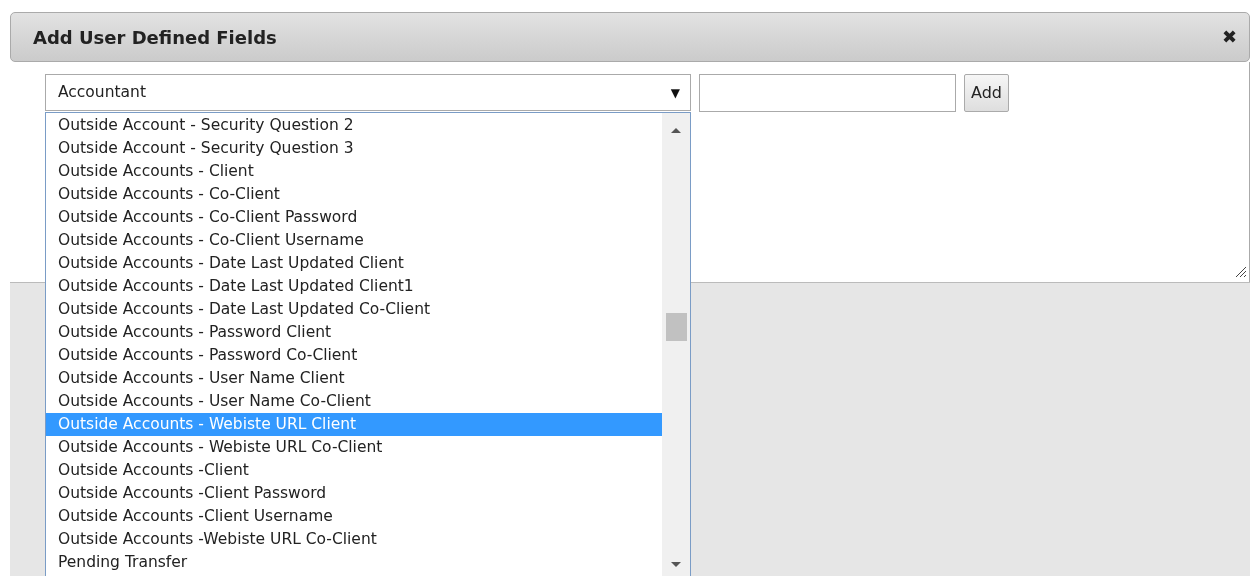 This screenshot has width=1256, height=576. What do you see at coordinates (155, 37) in the screenshot?
I see `dialog-title: Add User Defined Fields` at bounding box center [155, 37].